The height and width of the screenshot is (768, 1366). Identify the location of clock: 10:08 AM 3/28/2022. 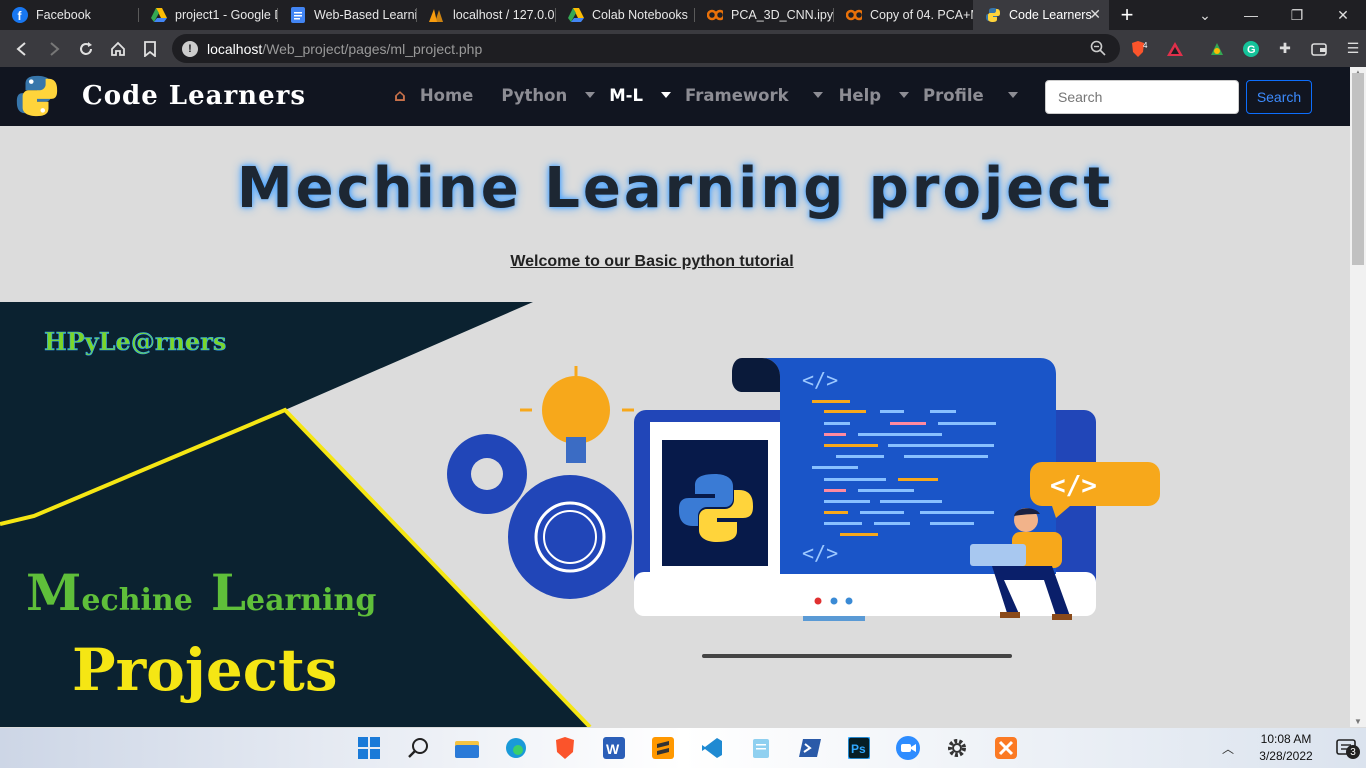
(1286, 748).